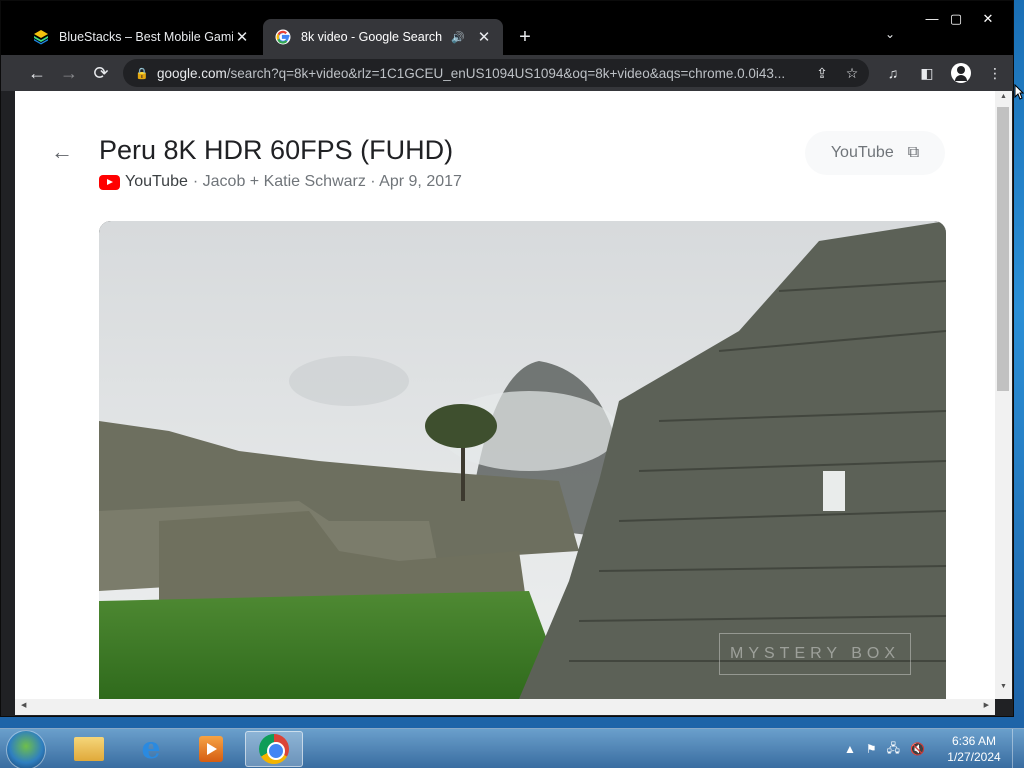 Image resolution: width=1024 pixels, height=768 pixels. Describe the element at coordinates (913, 152) in the screenshot. I see `external-link-icon: ⧉` at that location.